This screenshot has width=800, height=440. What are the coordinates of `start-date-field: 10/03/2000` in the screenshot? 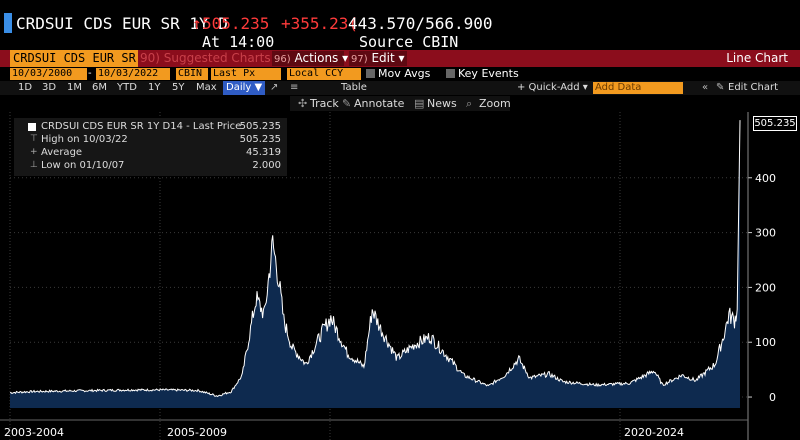 It's located at (48, 74).